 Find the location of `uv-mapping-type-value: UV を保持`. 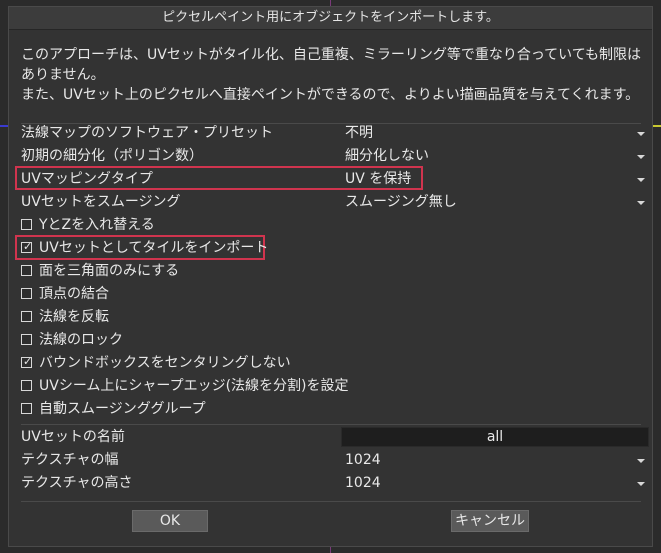

uv-mapping-type-value: UV を保持 is located at coordinates (378, 179).